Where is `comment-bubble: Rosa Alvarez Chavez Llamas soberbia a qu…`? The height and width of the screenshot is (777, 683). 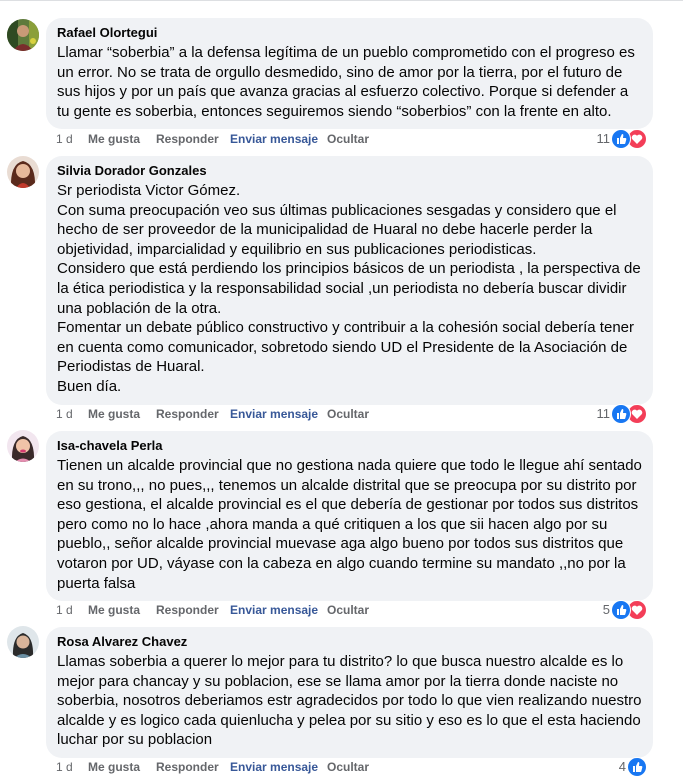 comment-bubble: Rosa Alvarez Chavez Llamas soberbia a qu… is located at coordinates (349, 692).